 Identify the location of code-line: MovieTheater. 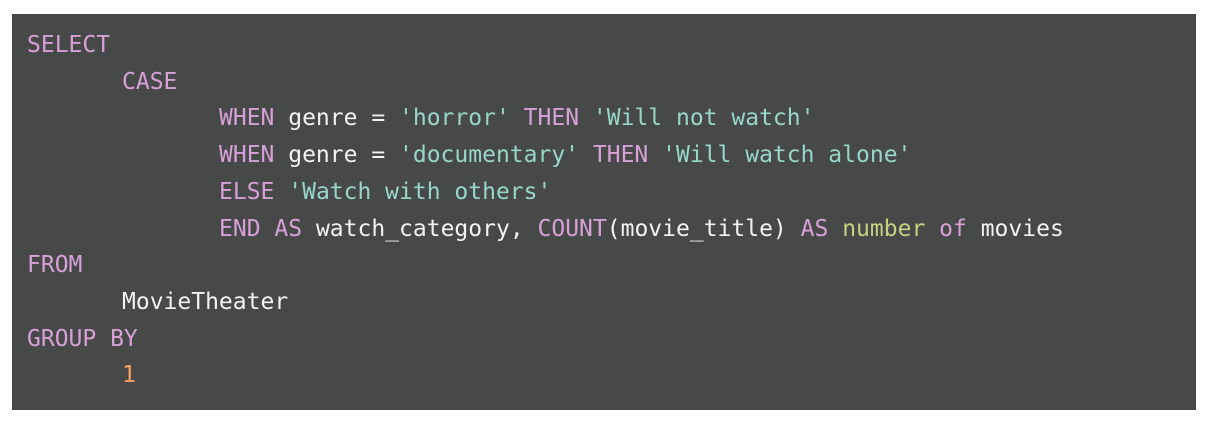
(205, 302).